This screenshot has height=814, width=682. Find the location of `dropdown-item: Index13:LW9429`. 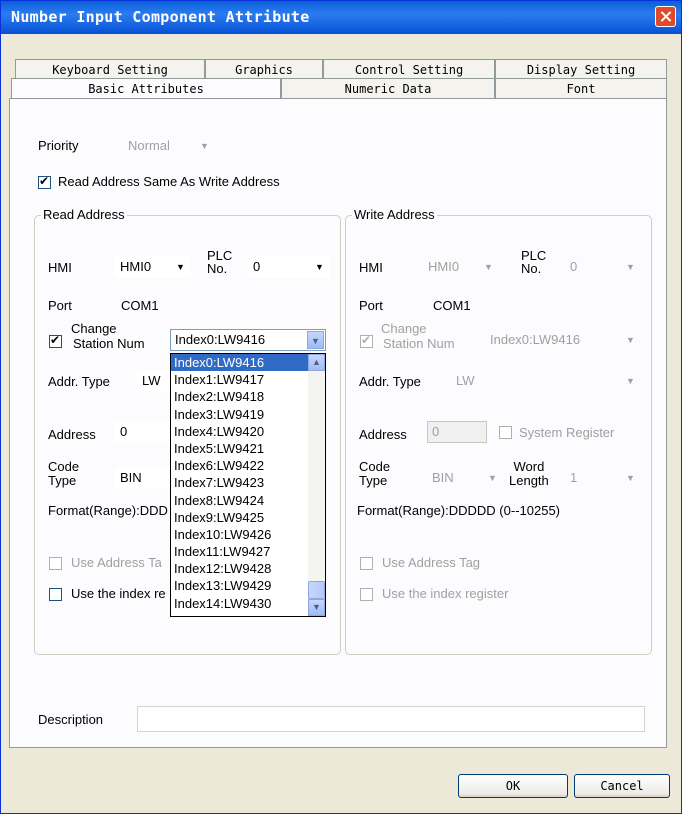

dropdown-item: Index13:LW9429 is located at coordinates (239, 585).